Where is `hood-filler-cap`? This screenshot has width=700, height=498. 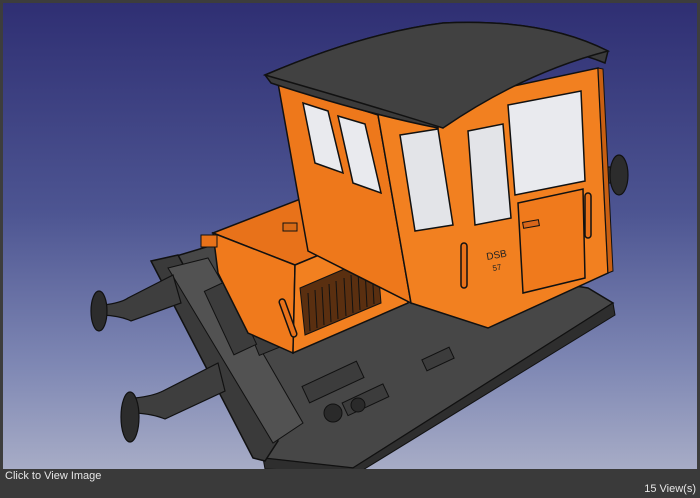
hood-filler-cap is located at coordinates (290, 227).